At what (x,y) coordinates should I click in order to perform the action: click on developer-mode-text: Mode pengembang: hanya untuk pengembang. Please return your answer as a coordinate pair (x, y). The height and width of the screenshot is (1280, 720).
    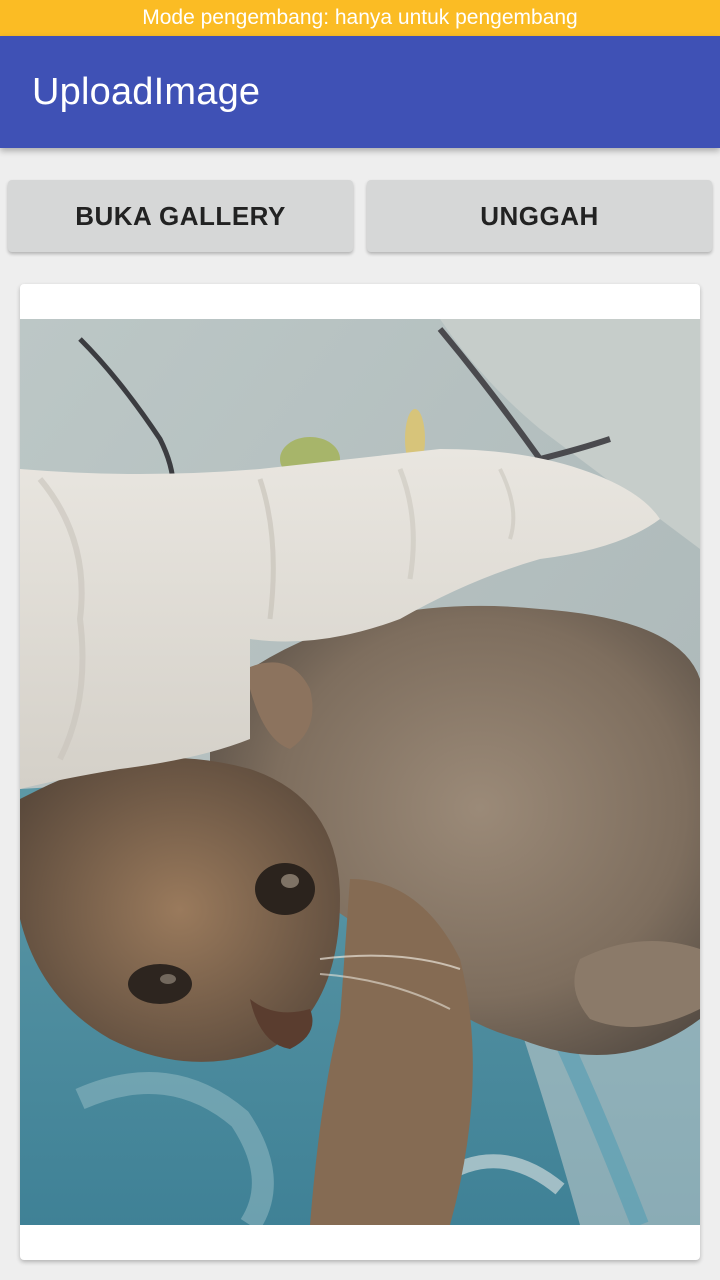
    Looking at the image, I should click on (360, 17).